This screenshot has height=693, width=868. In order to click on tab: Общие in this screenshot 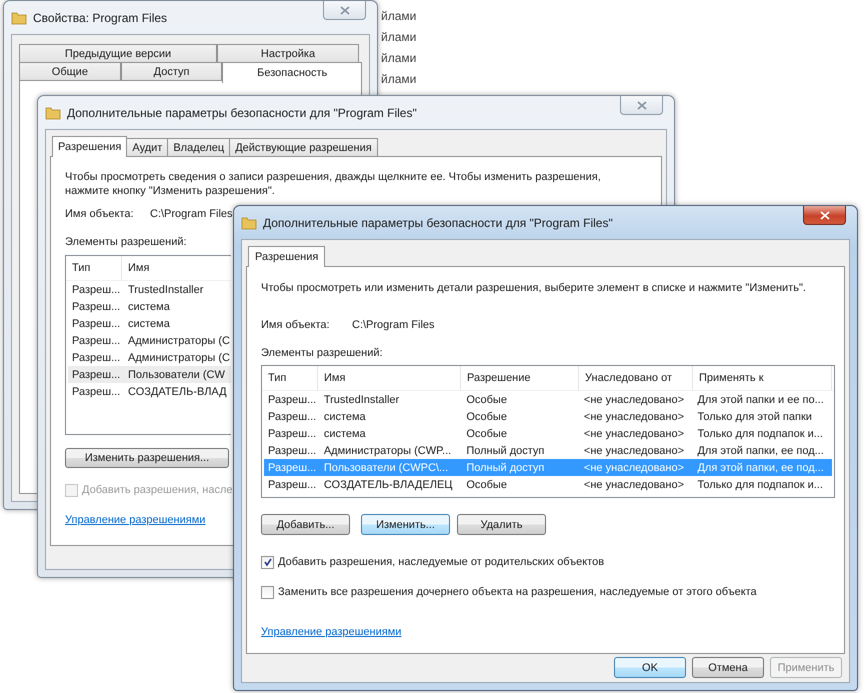, I will do `click(70, 71)`.